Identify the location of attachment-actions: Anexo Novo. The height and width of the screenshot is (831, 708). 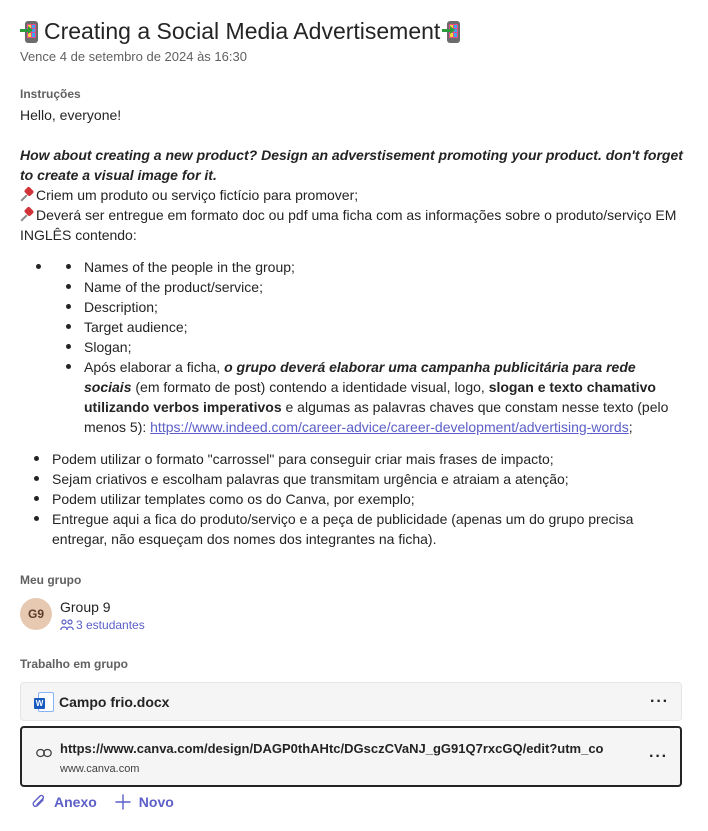
(103, 802).